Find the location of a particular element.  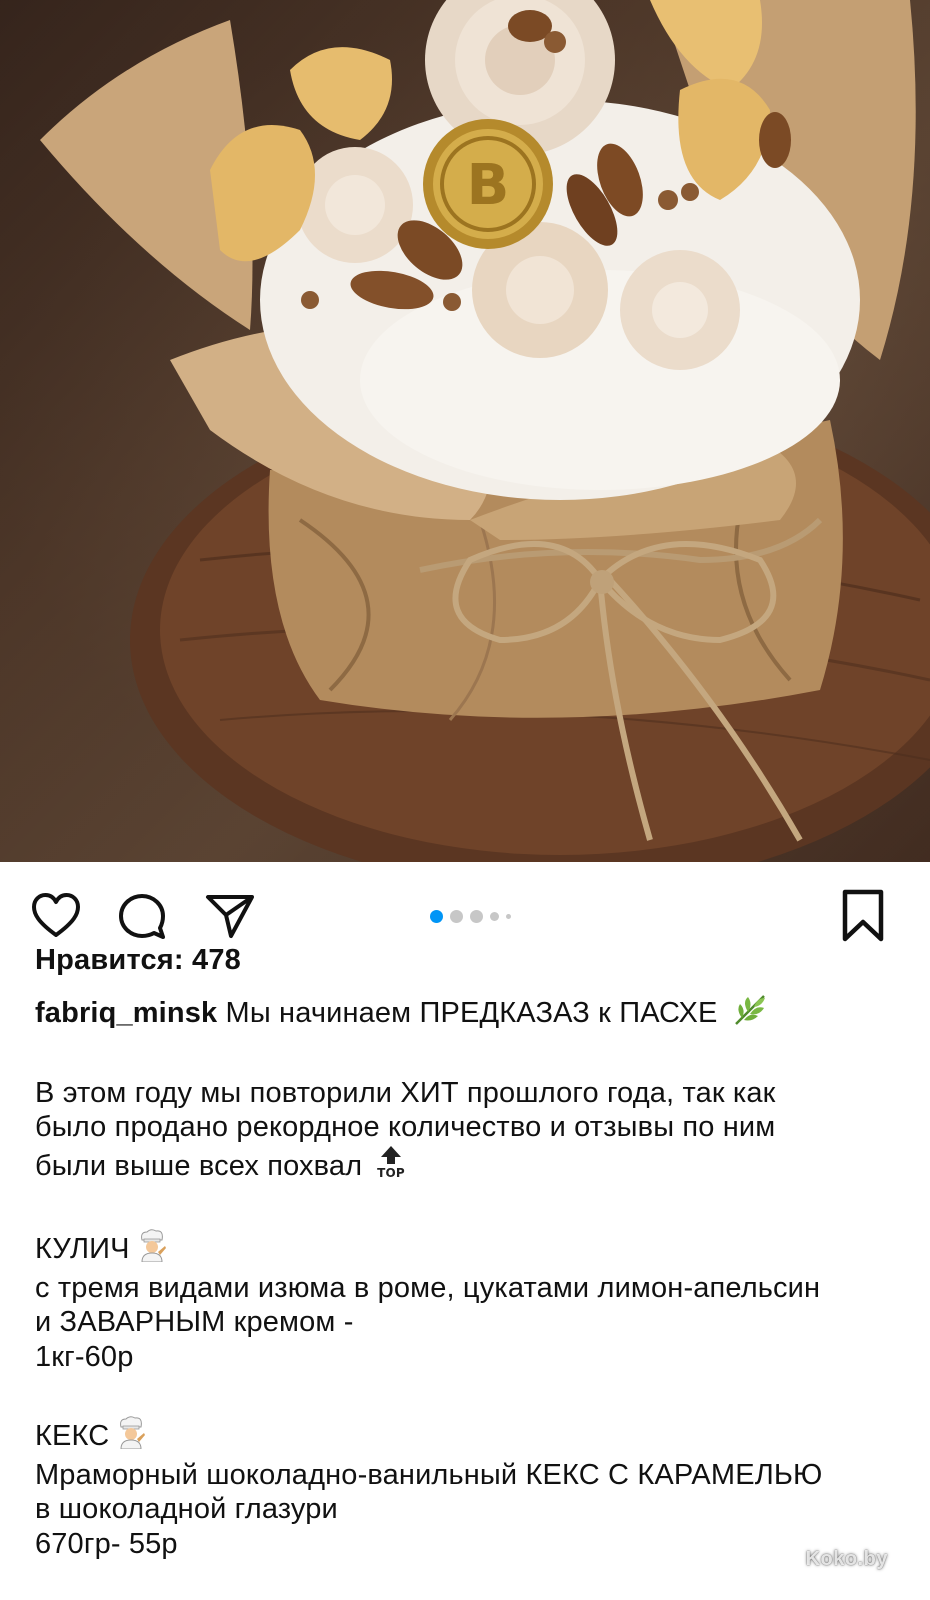

herb-emoji is located at coordinates (750, 1014).